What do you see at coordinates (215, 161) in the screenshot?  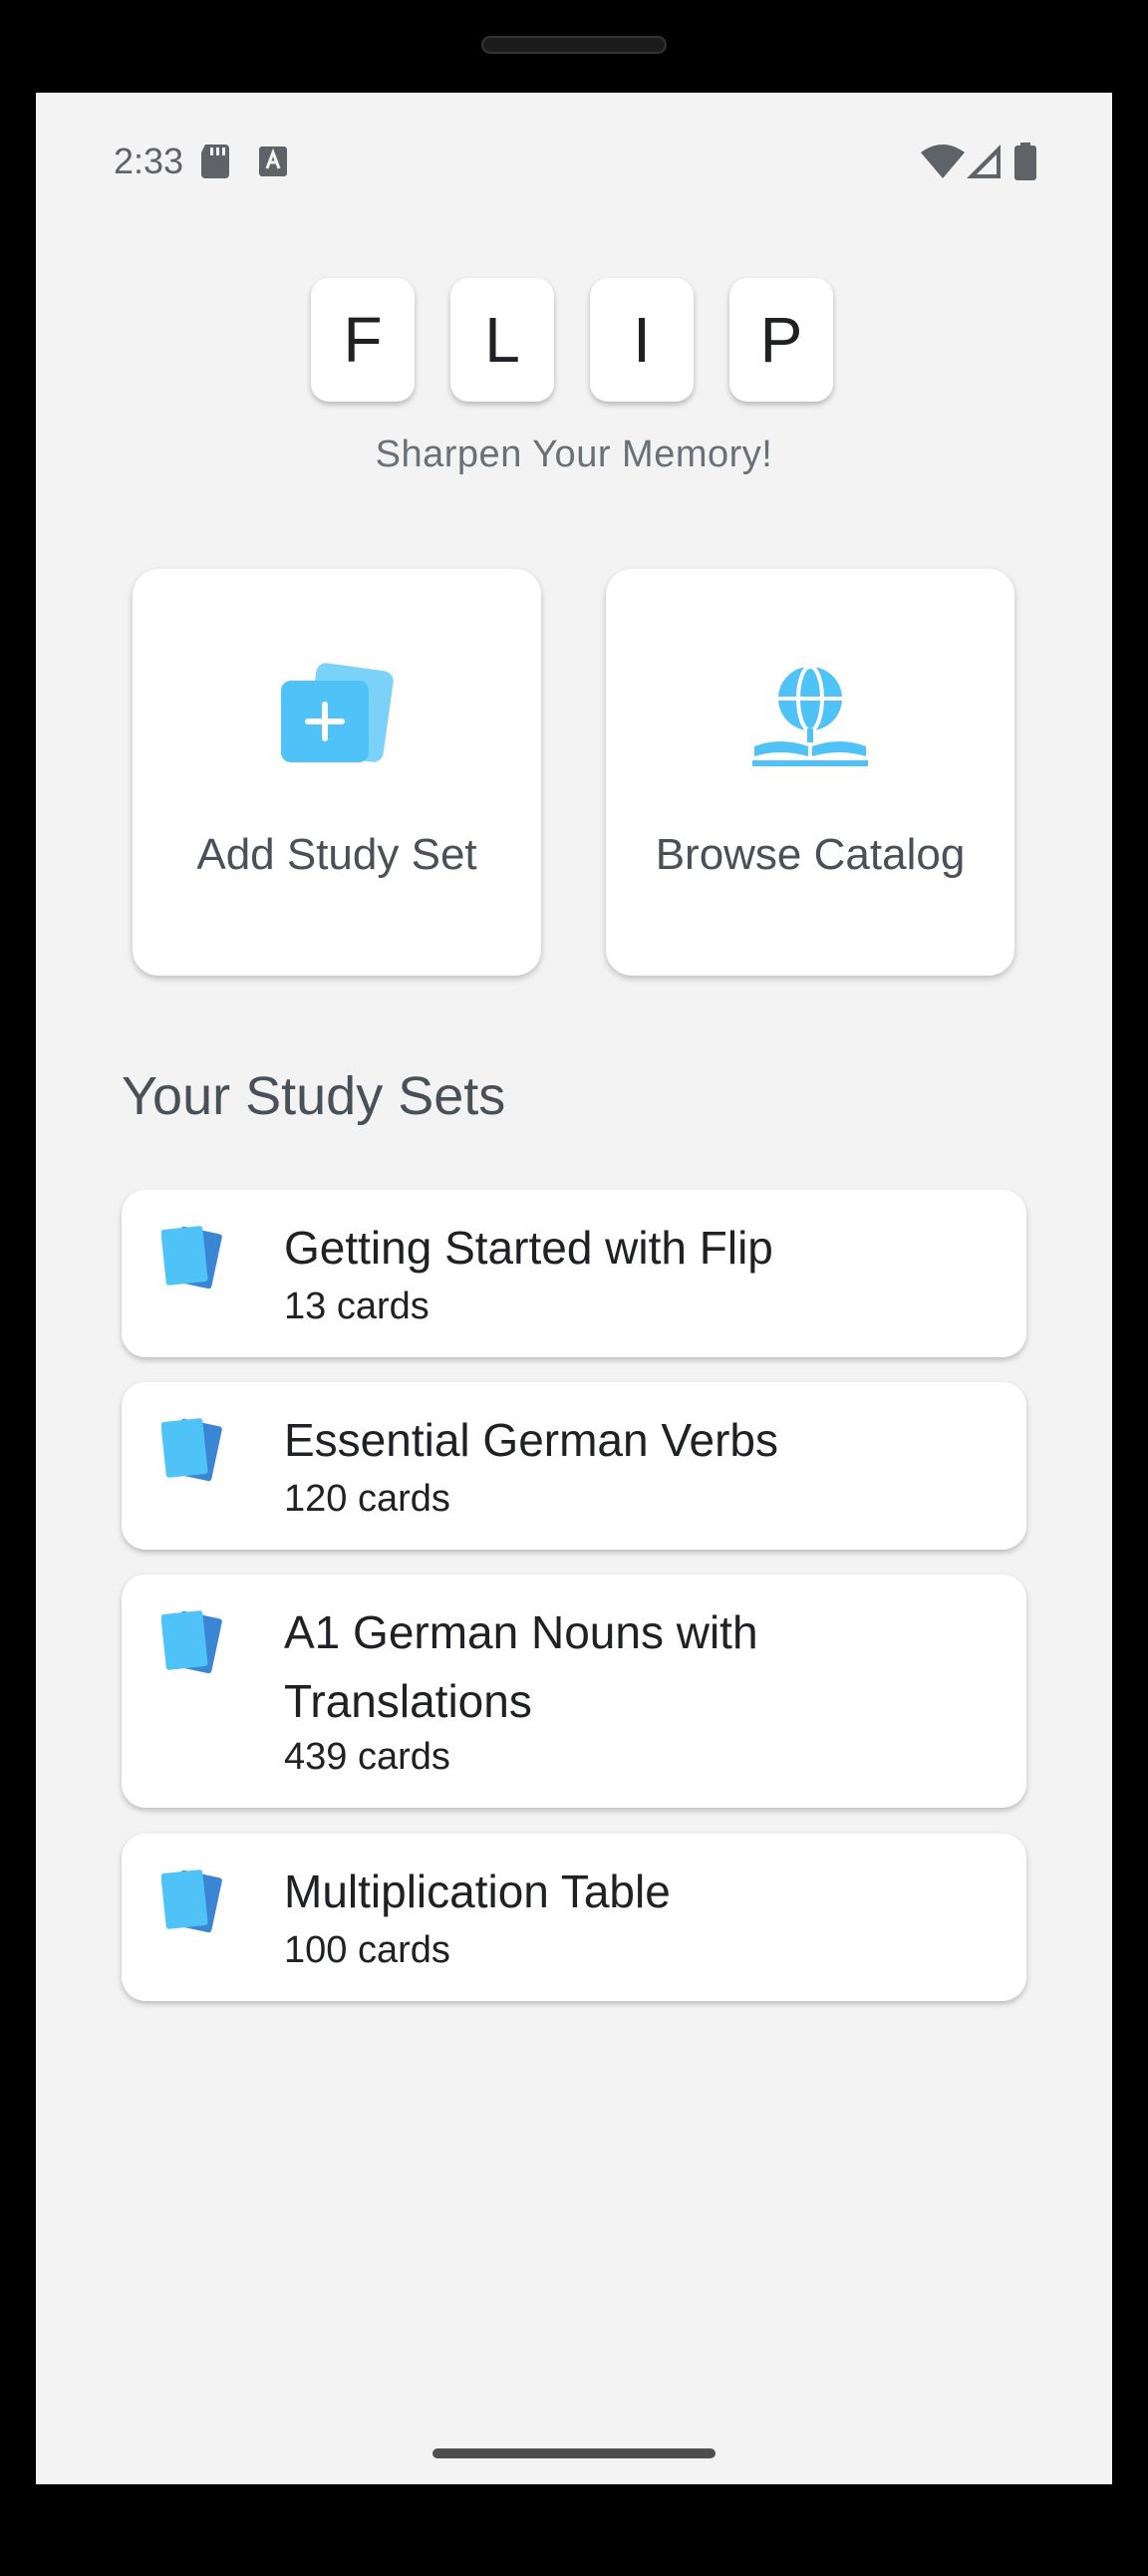 I see `sd-card-icon` at bounding box center [215, 161].